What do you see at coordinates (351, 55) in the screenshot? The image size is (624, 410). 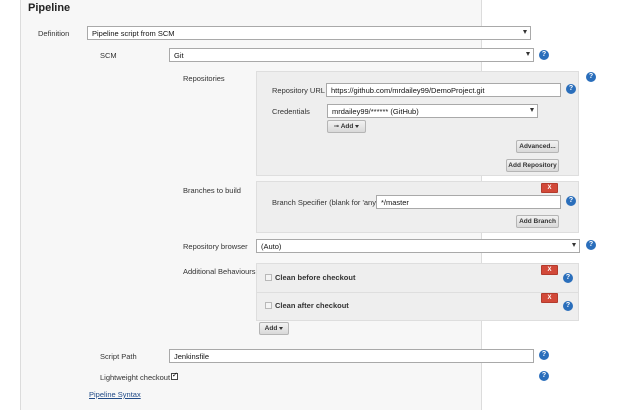 I see `scm-select: Git` at bounding box center [351, 55].